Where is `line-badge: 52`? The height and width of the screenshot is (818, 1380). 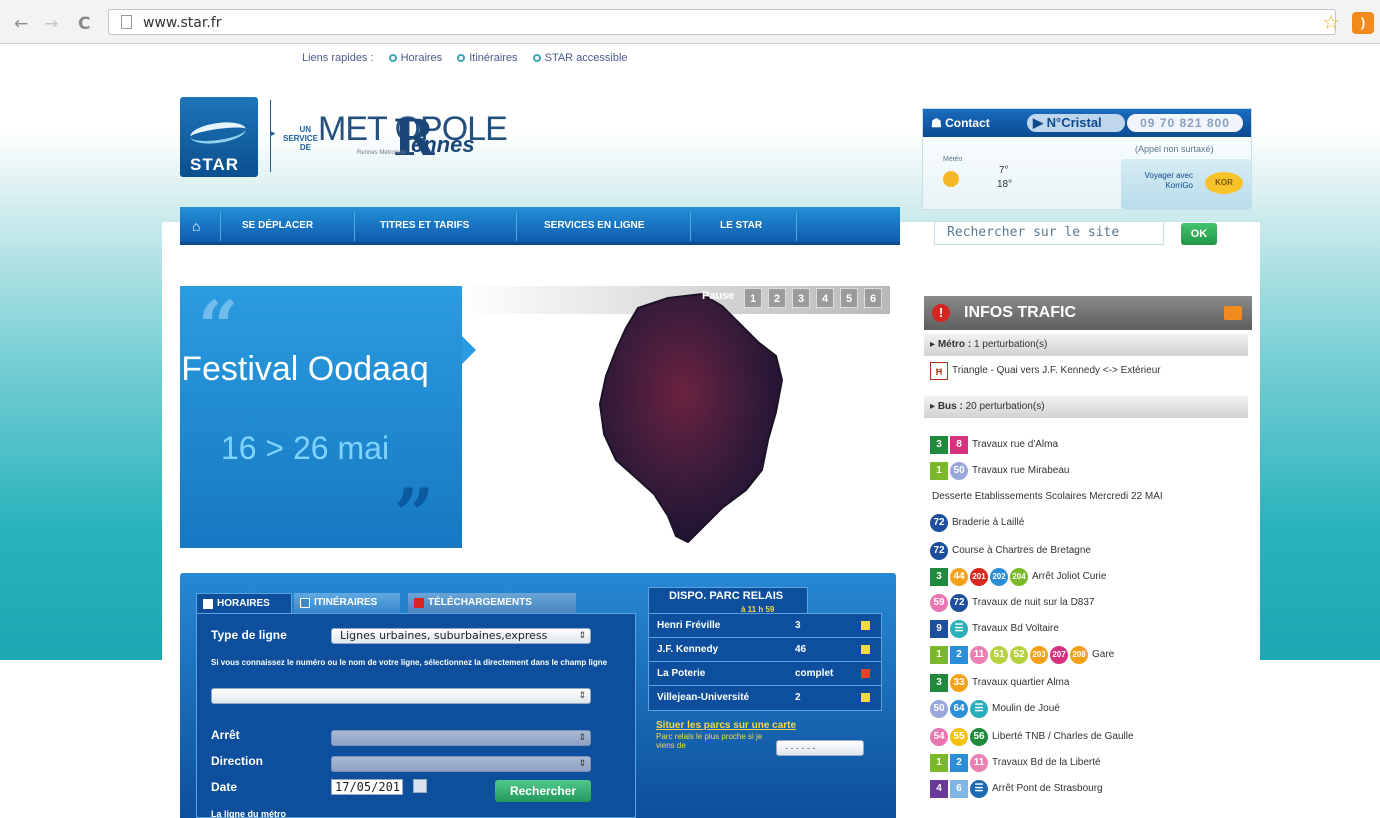
line-badge: 52 is located at coordinates (1019, 655).